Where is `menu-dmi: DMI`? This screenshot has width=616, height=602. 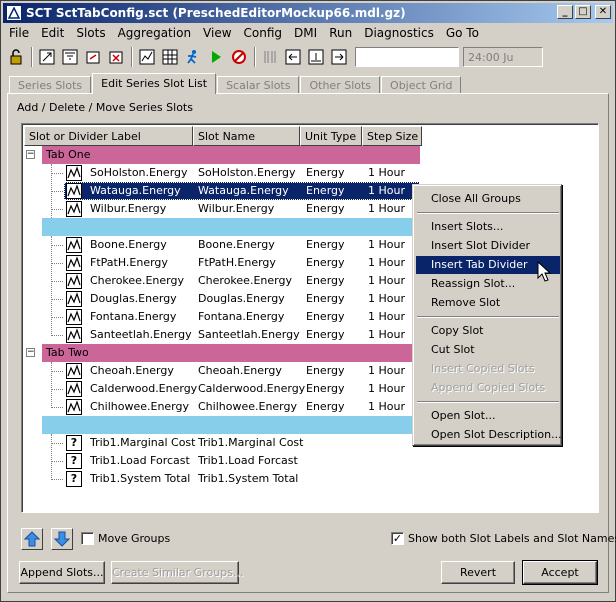 menu-dmi: DMI is located at coordinates (305, 34).